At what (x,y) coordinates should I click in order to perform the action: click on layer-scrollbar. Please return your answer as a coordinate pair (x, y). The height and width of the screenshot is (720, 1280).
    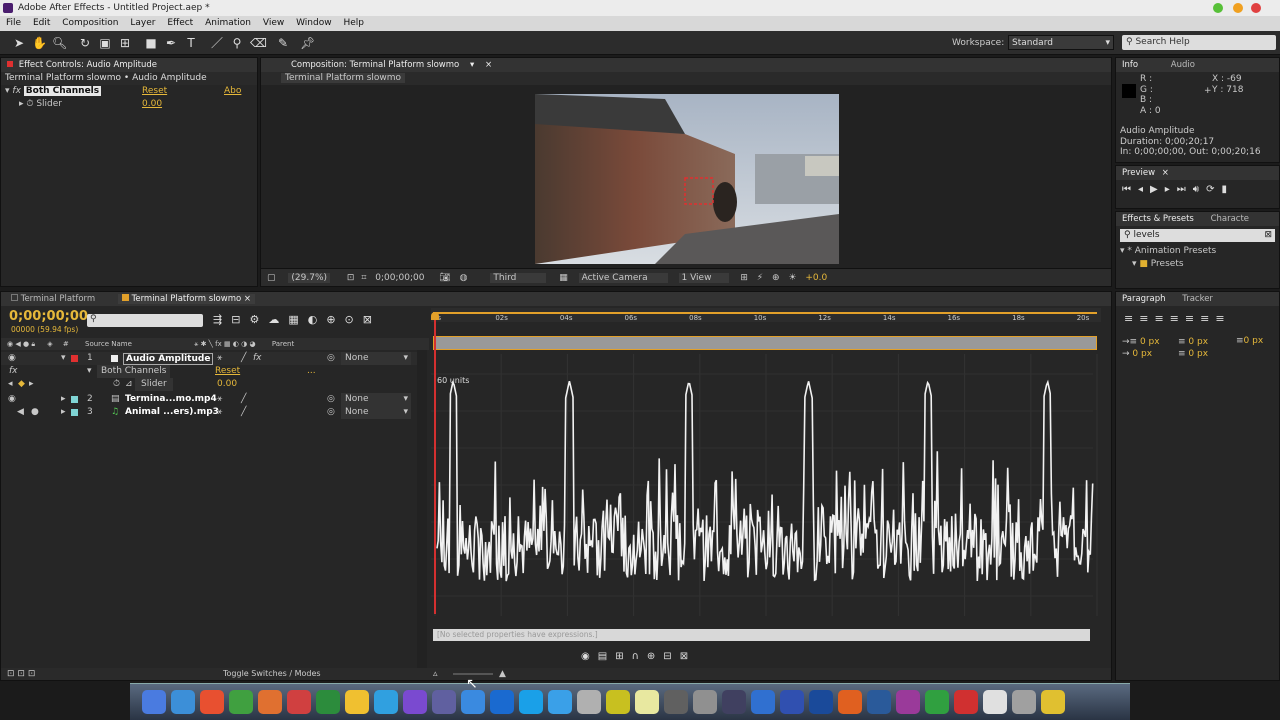
    Looking at the image, I should click on (422, 509).